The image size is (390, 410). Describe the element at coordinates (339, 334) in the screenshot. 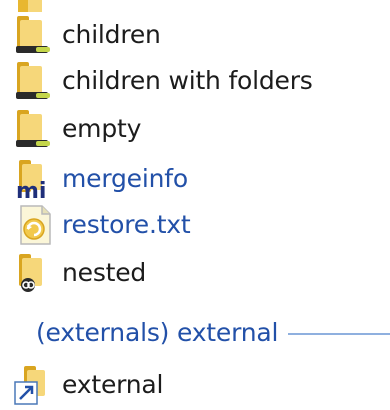

I see `group-divider` at that location.